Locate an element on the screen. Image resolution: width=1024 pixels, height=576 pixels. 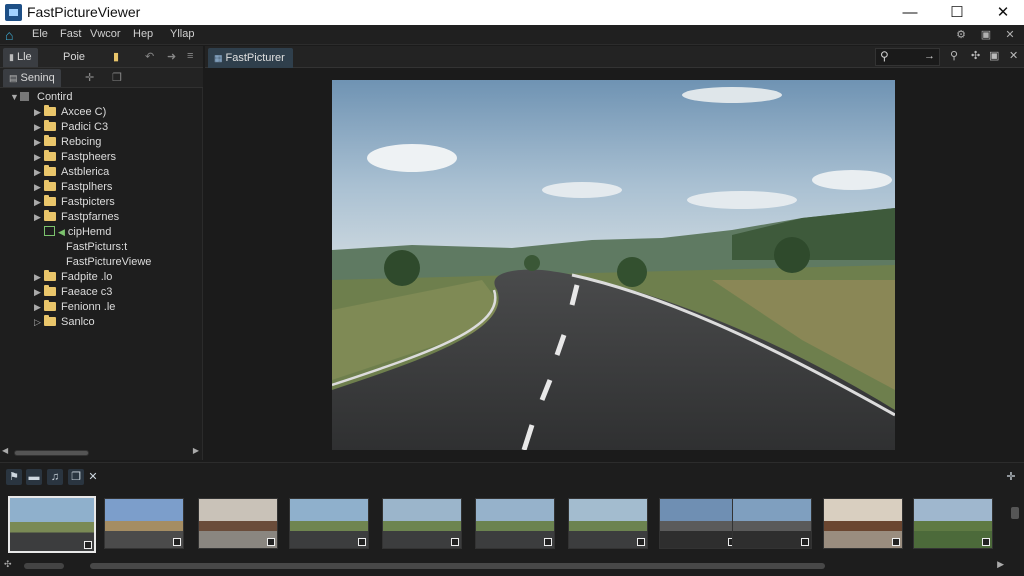
copy-icon: ❐ is located at coordinates (117, 77).